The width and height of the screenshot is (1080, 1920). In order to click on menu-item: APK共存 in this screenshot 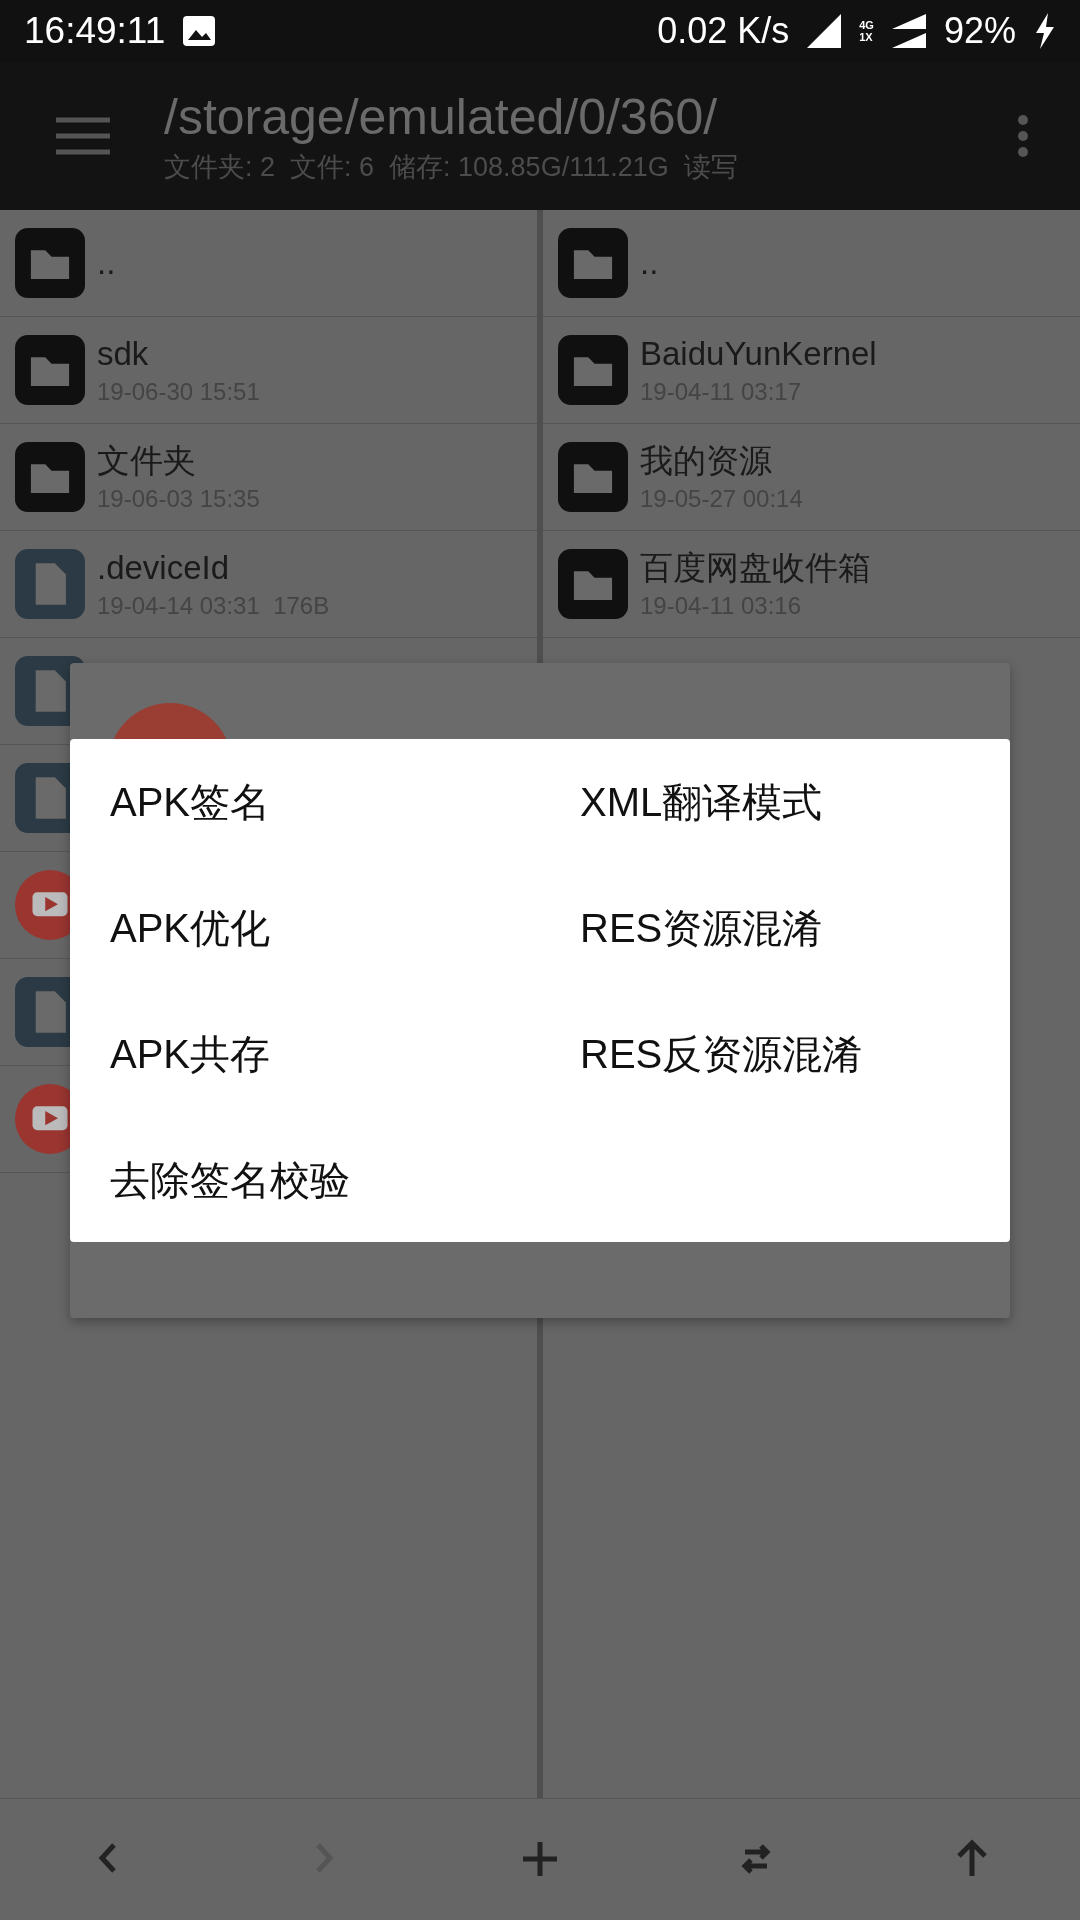, I will do `click(305, 1054)`.